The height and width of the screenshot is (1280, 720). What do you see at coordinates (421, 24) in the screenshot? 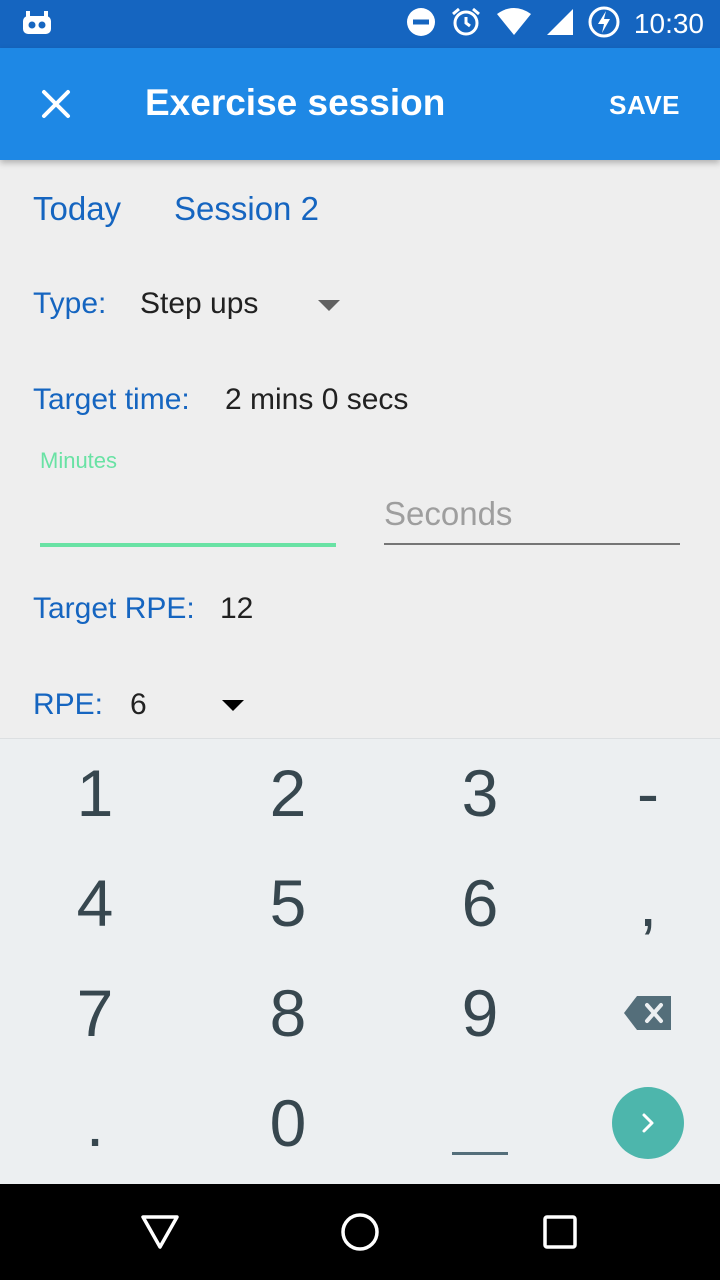
I see `do-not-disturb-icon` at bounding box center [421, 24].